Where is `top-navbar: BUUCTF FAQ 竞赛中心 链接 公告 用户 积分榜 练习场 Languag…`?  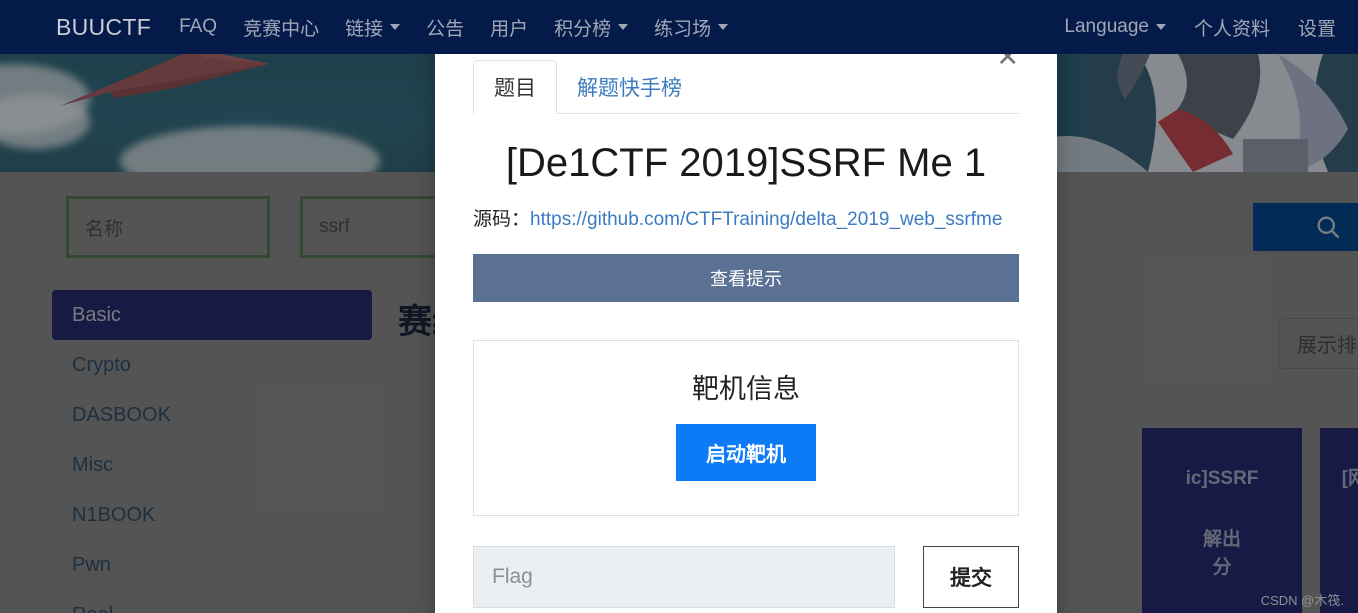
top-navbar: BUUCTF FAQ 竞赛中心 链接 公告 用户 积分榜 练习场 Languag… is located at coordinates (679, 27).